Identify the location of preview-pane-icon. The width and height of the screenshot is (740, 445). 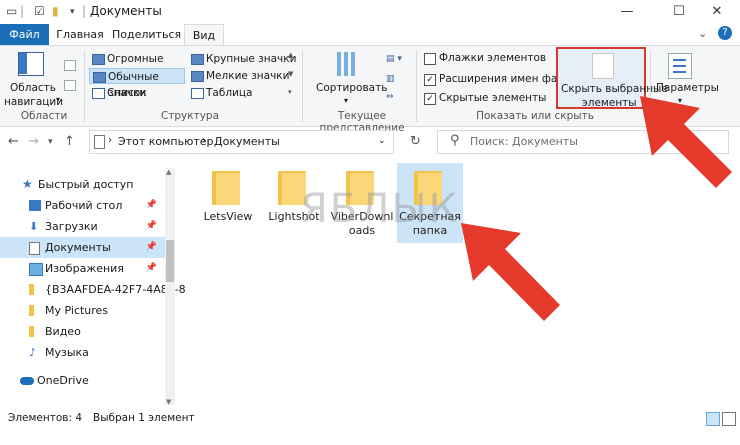
(70, 65).